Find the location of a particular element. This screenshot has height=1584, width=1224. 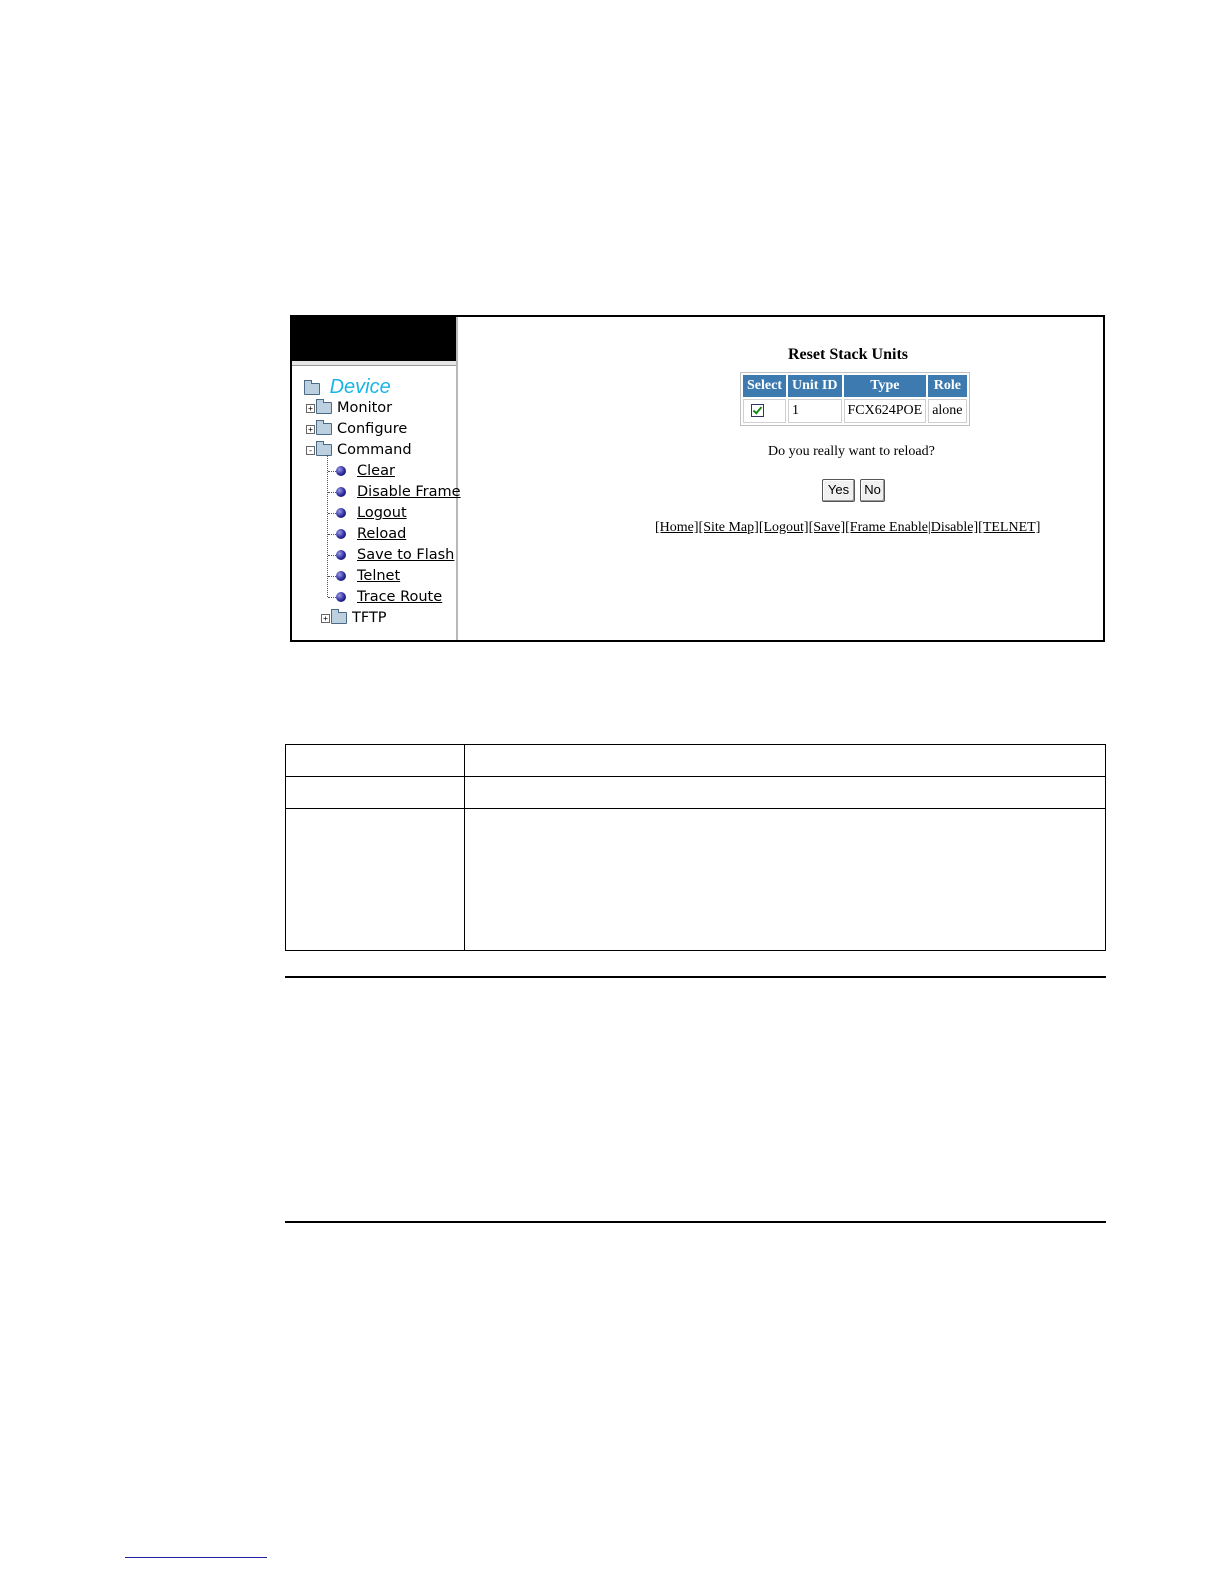

type-cell: FCX624POE is located at coordinates (885, 411).